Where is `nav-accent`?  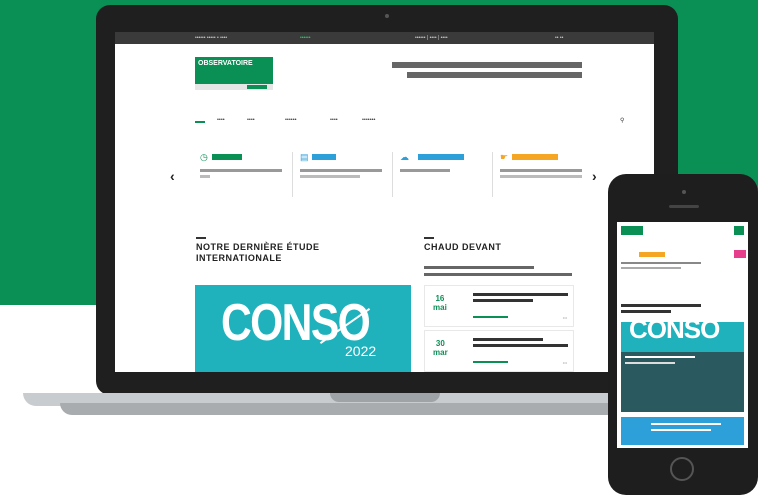
nav-accent is located at coordinates (200, 122).